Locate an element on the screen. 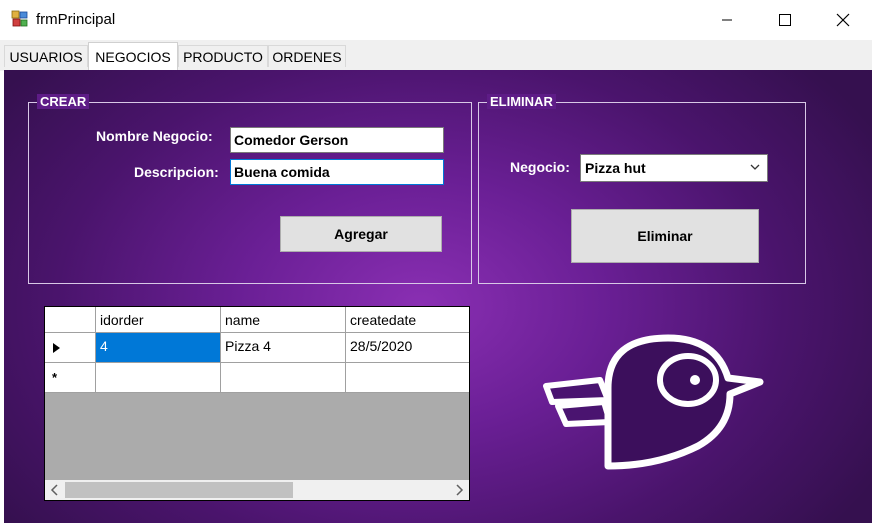  negocio-label: Negocio: is located at coordinates (540, 167).